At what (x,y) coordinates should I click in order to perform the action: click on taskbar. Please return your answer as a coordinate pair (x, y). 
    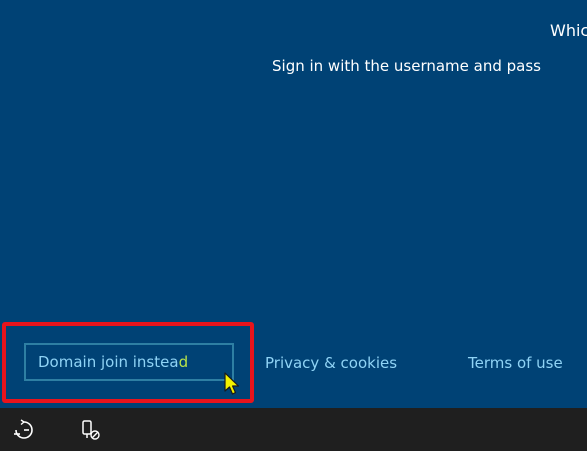
    Looking at the image, I should click on (293, 429).